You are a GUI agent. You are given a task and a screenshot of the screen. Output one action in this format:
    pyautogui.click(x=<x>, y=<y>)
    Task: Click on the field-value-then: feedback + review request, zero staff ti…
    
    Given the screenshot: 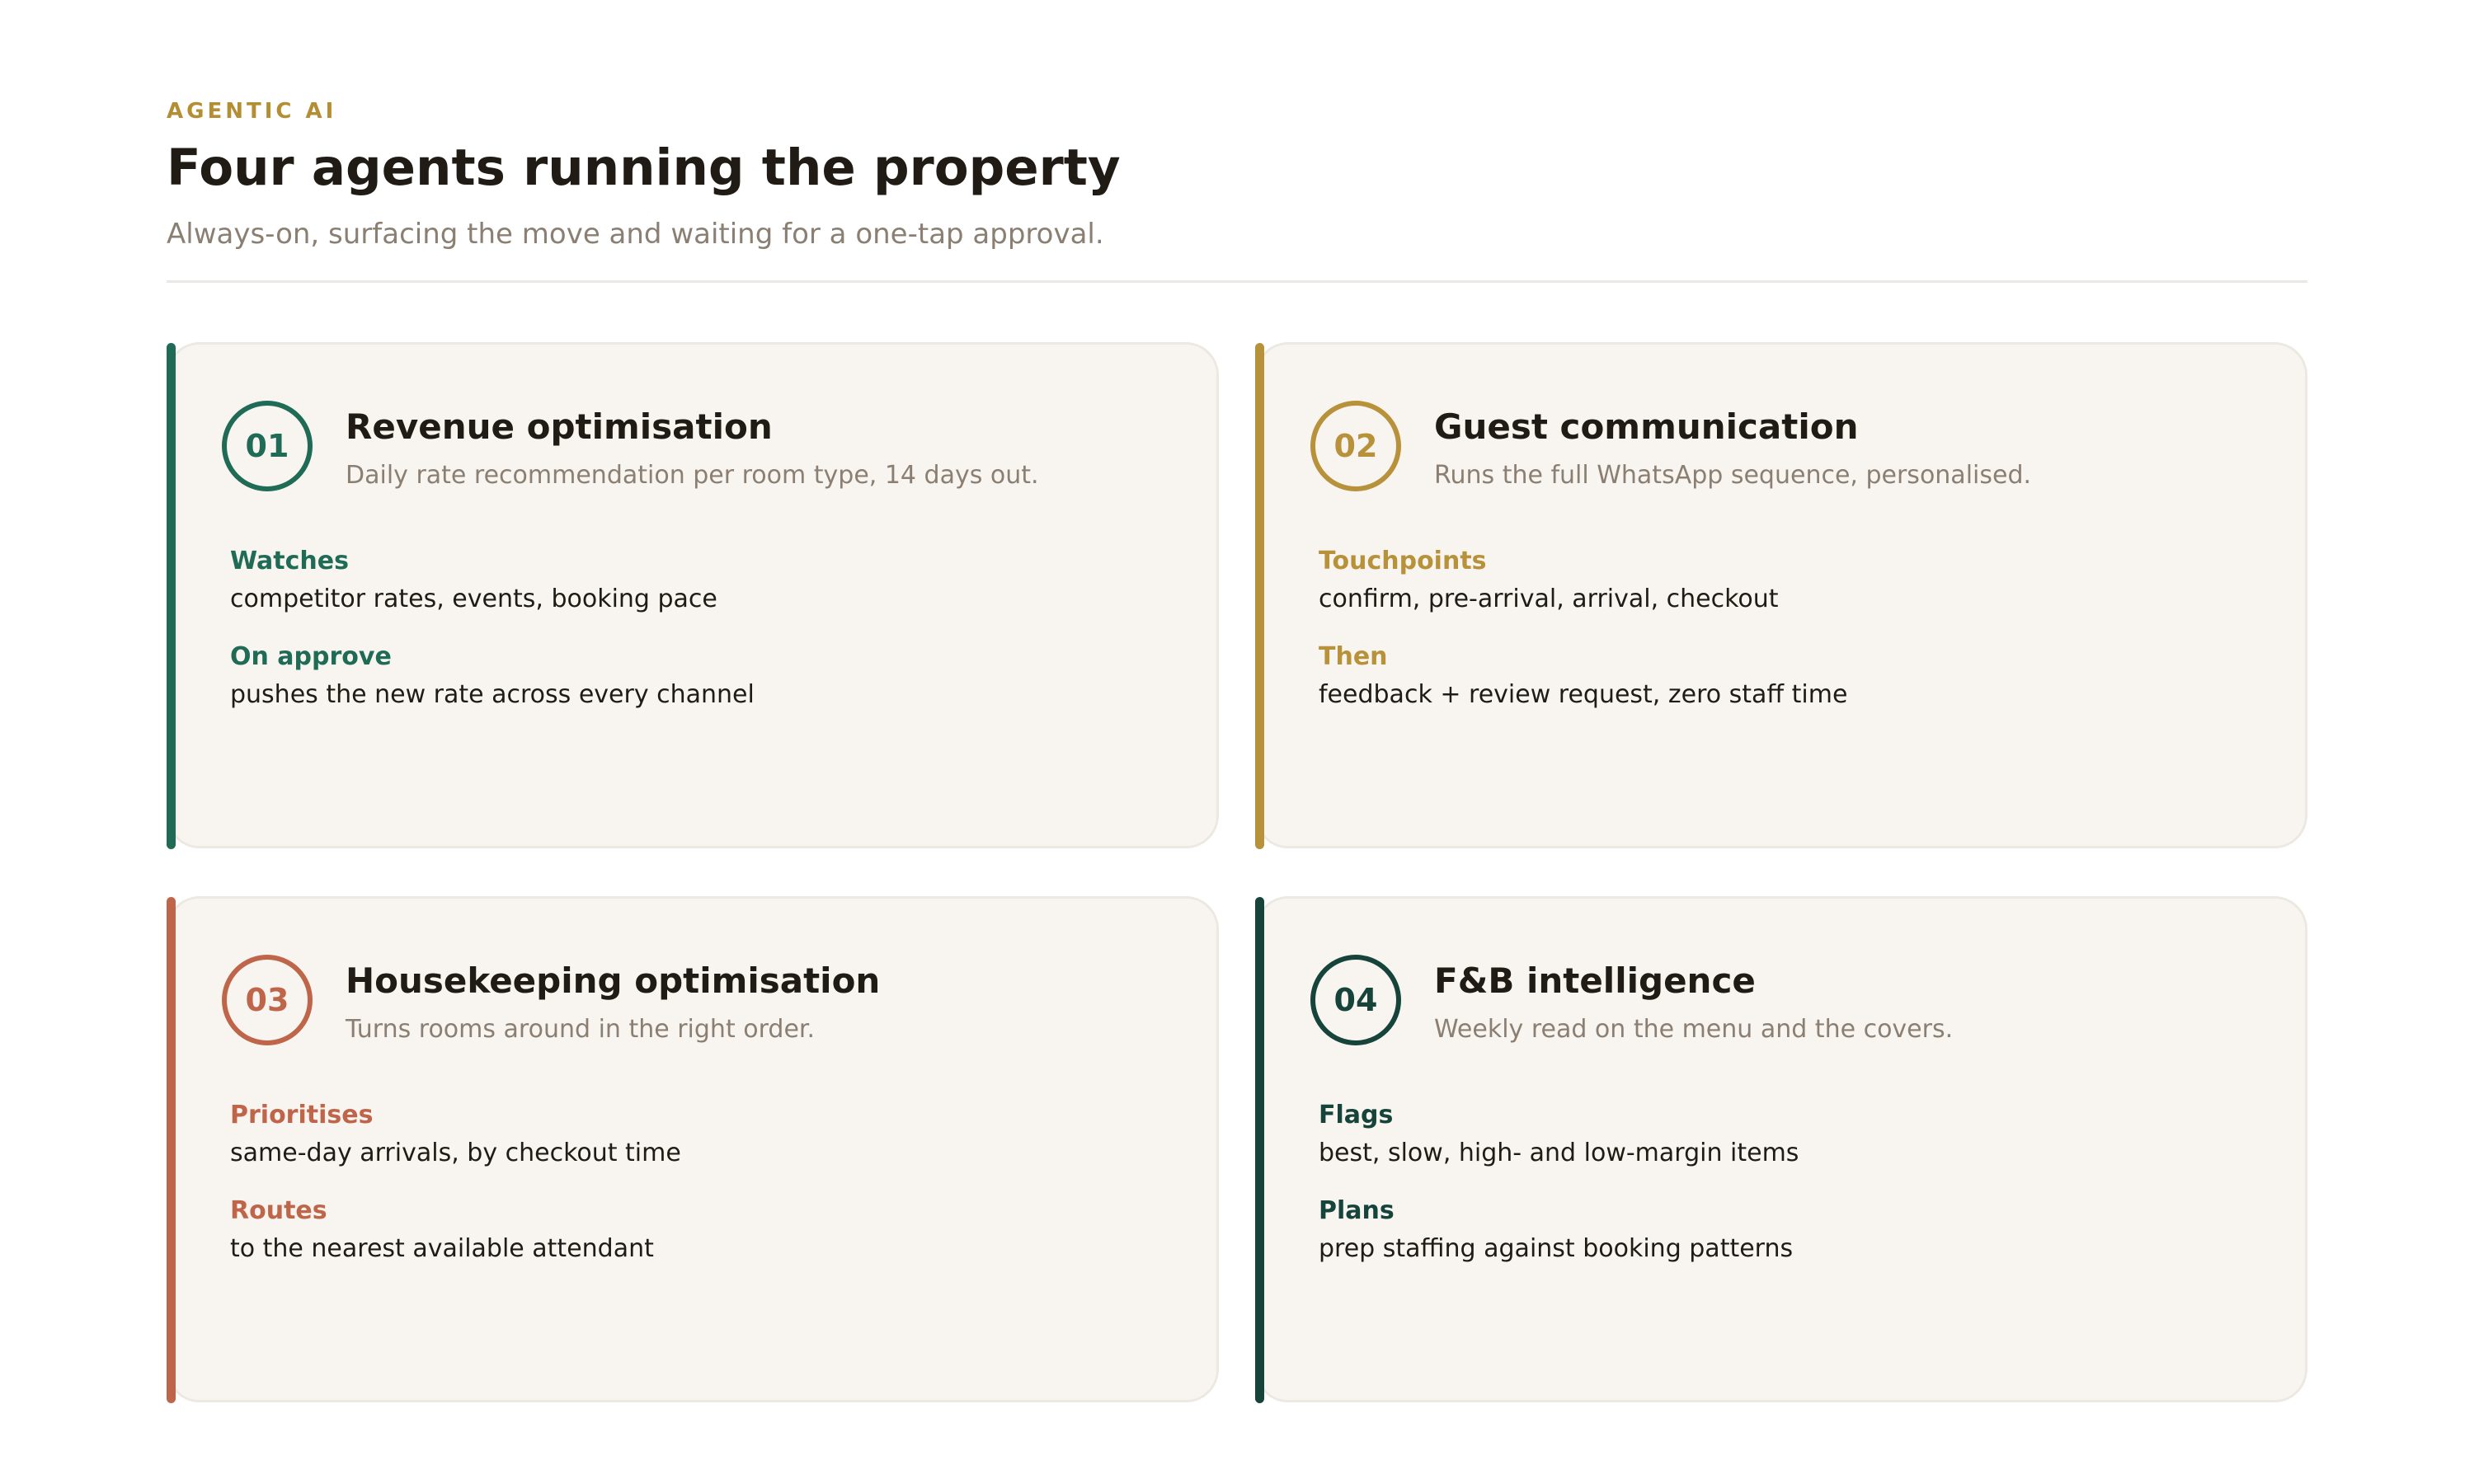 What is the action you would take?
    pyautogui.click(x=1583, y=694)
    